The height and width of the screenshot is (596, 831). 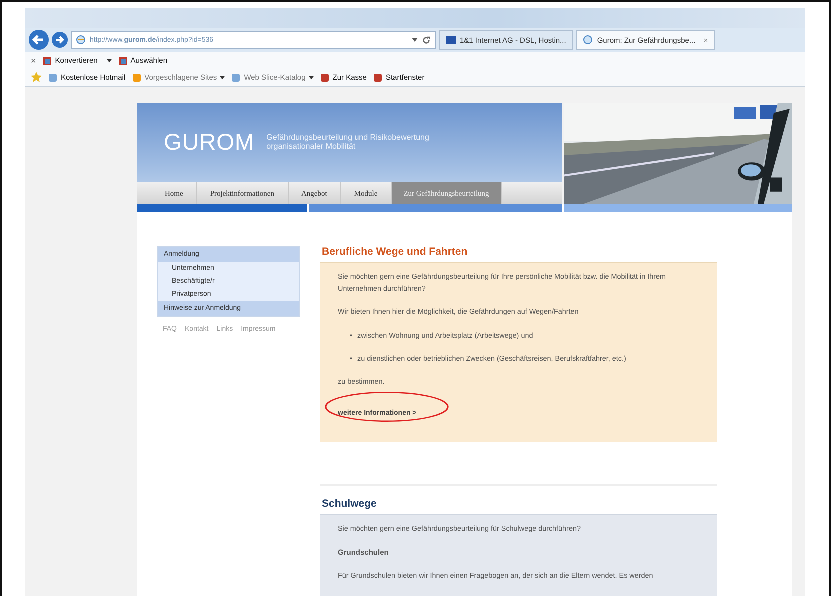 What do you see at coordinates (348, 138) in the screenshot?
I see `tagline: Gefährdungsbeurteilung und Risikobewertung` at bounding box center [348, 138].